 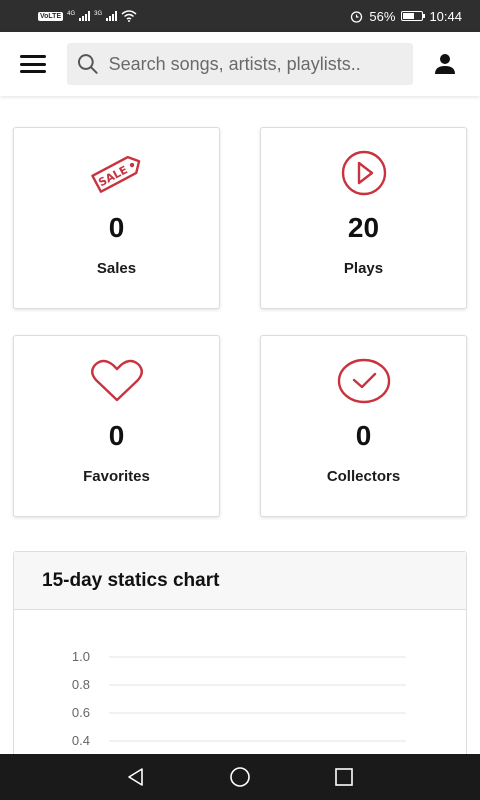 What do you see at coordinates (240, 581) in the screenshot?
I see `chart-header: 15-day statics chart` at bounding box center [240, 581].